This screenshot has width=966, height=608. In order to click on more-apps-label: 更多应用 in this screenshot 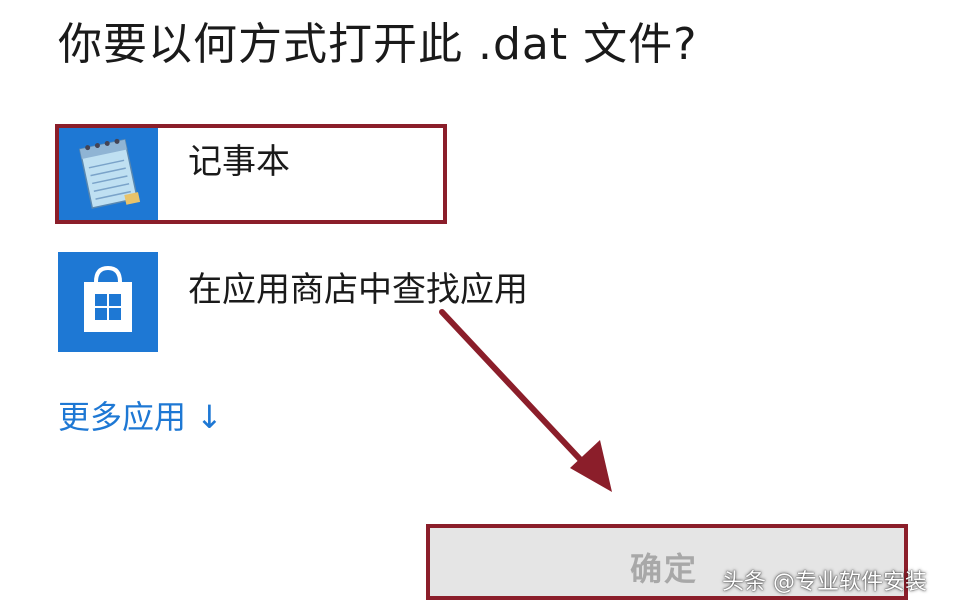, I will do `click(122, 417)`.